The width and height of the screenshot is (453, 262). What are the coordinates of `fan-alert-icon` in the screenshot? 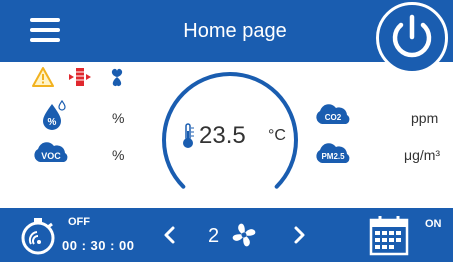 It's located at (117, 77).